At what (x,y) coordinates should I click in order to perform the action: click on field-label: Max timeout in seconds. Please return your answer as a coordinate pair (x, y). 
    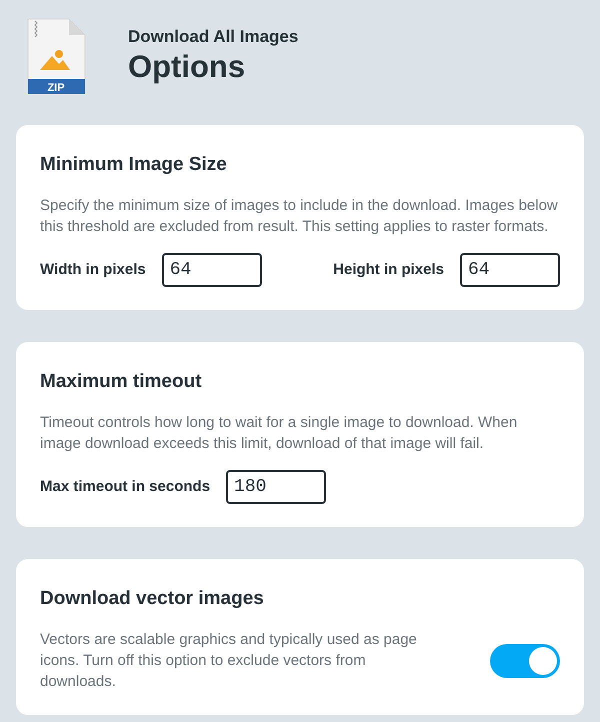
    Looking at the image, I should click on (125, 486).